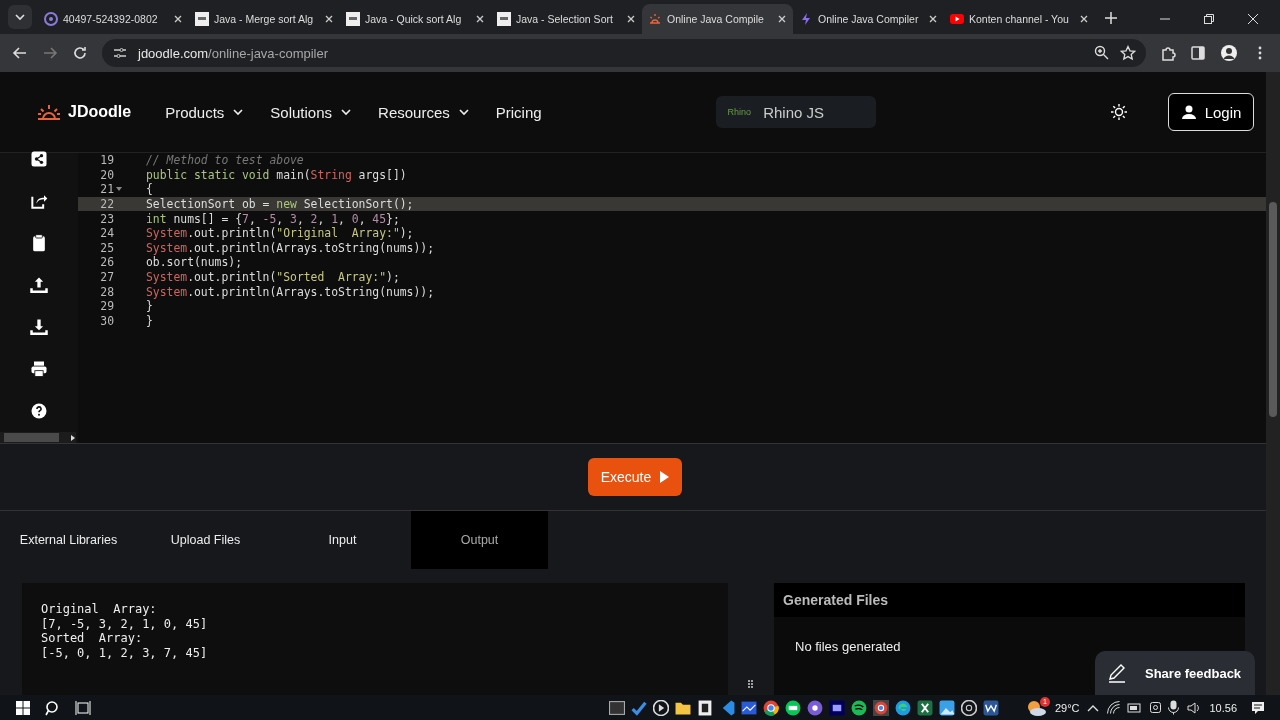 The image size is (1280, 720). I want to click on notebook-icon, so click(705, 707).